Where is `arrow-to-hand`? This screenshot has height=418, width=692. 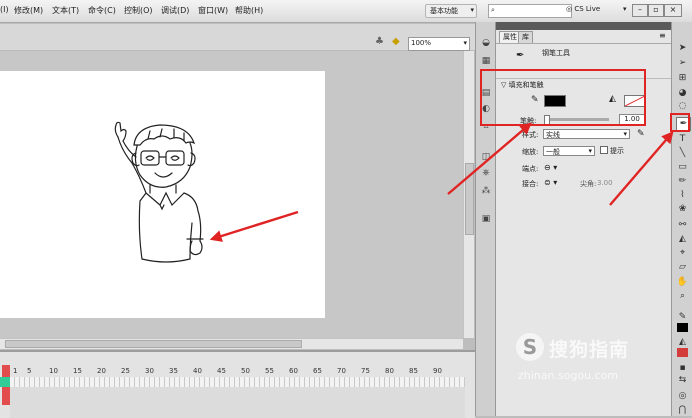 arrow-to-hand is located at coordinates (254, 226).